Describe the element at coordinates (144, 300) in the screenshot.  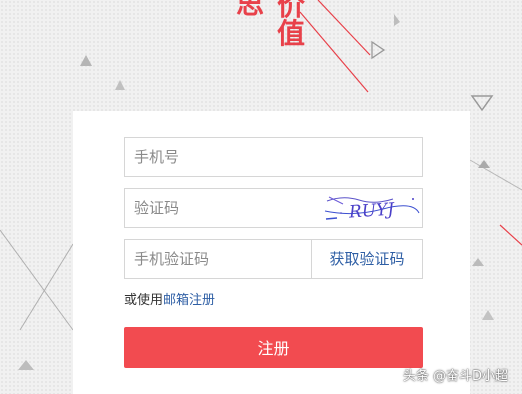
I see `alt-register-prefix: 或使用` at that location.